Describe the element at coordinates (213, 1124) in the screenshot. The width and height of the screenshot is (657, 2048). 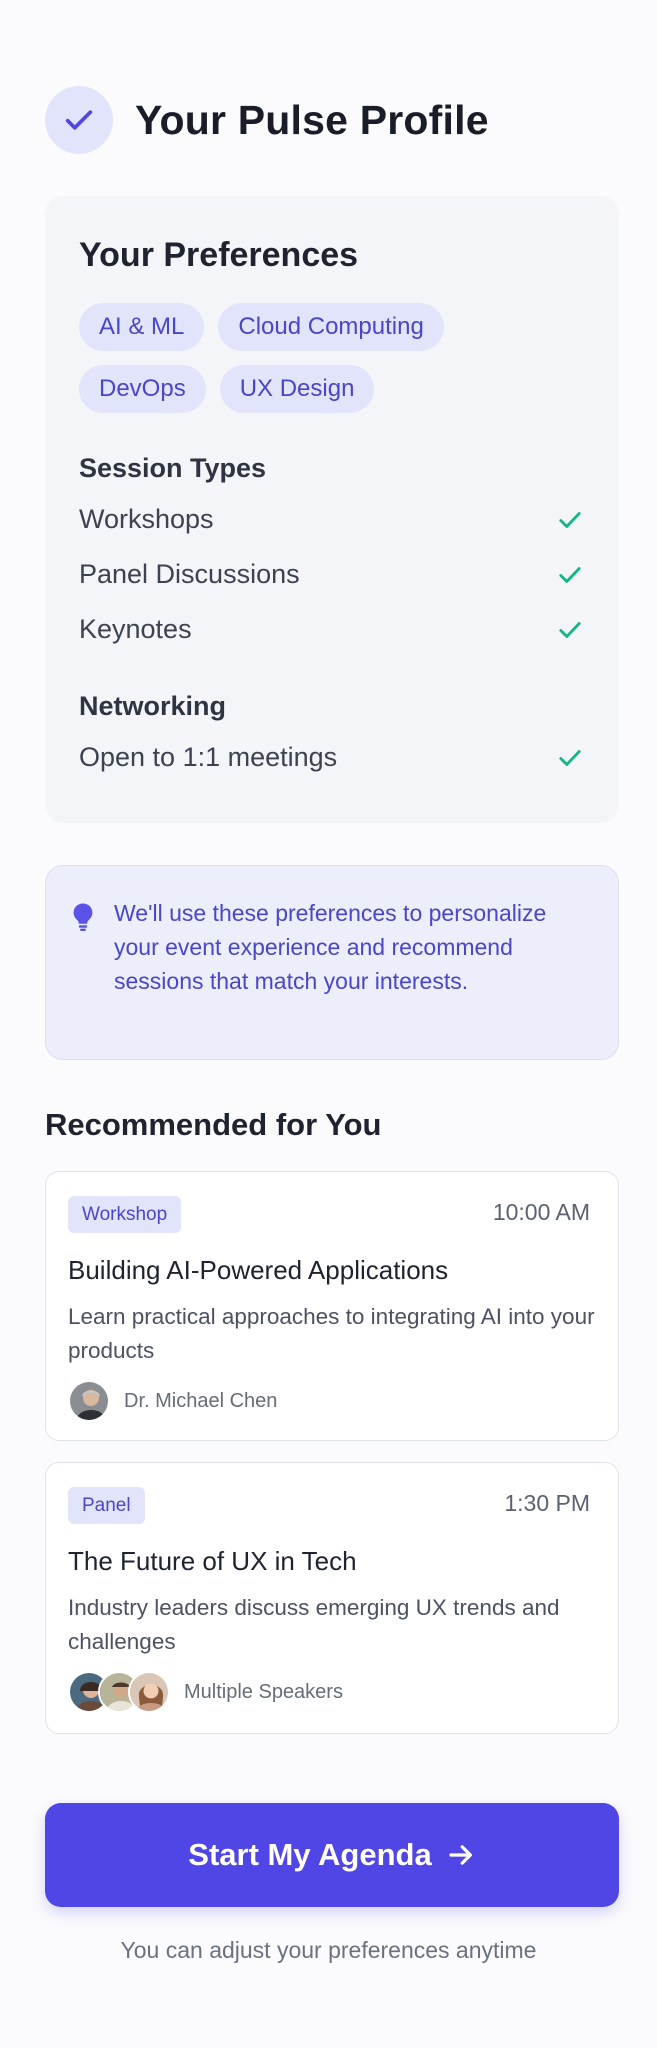
I see `recommended-title: Recommended for You` at that location.